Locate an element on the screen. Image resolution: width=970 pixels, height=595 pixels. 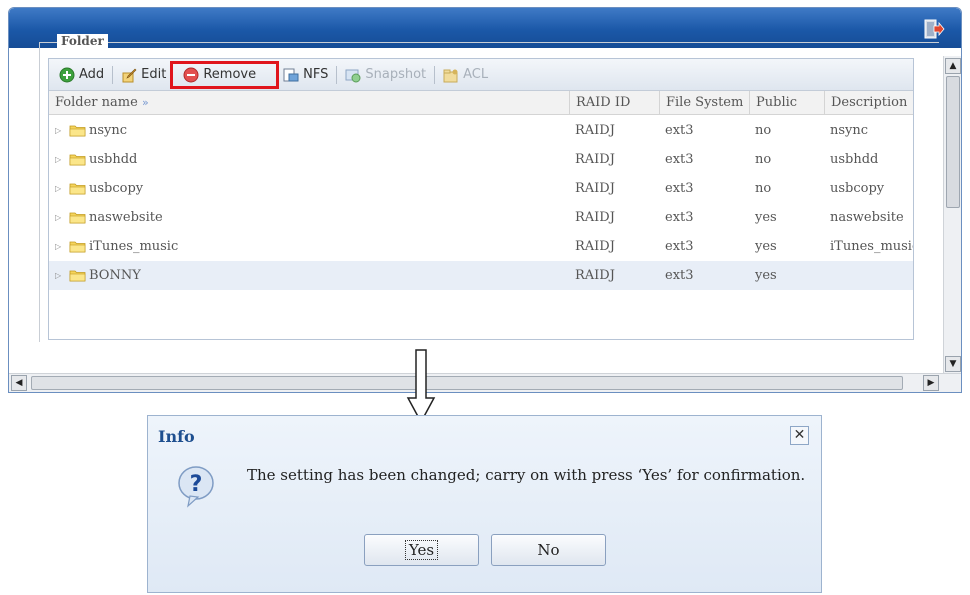
vertical-scroll-thumb is located at coordinates (953, 142).